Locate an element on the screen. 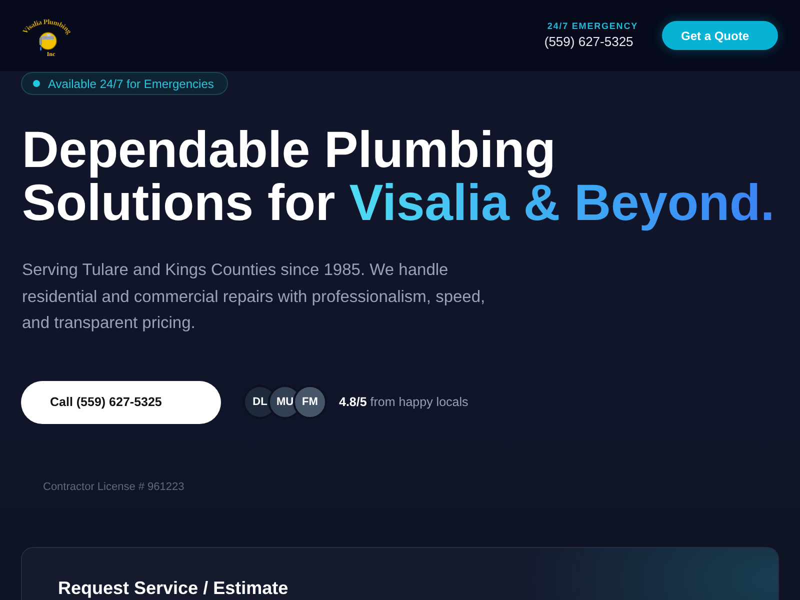 This screenshot has height=600, width=800. badge-text: Available 24/7 for Emergencies is located at coordinates (131, 83).